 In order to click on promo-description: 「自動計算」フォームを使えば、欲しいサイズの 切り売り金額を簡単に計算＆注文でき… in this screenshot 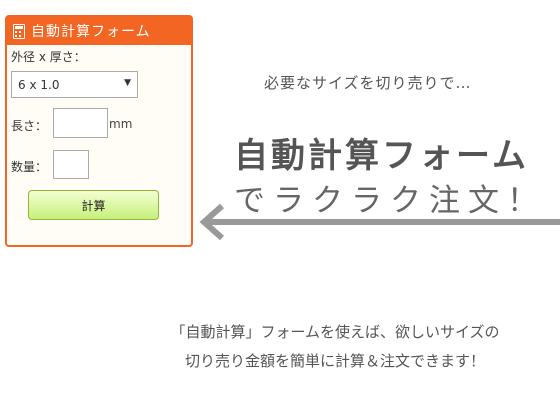, I will do `click(335, 347)`.